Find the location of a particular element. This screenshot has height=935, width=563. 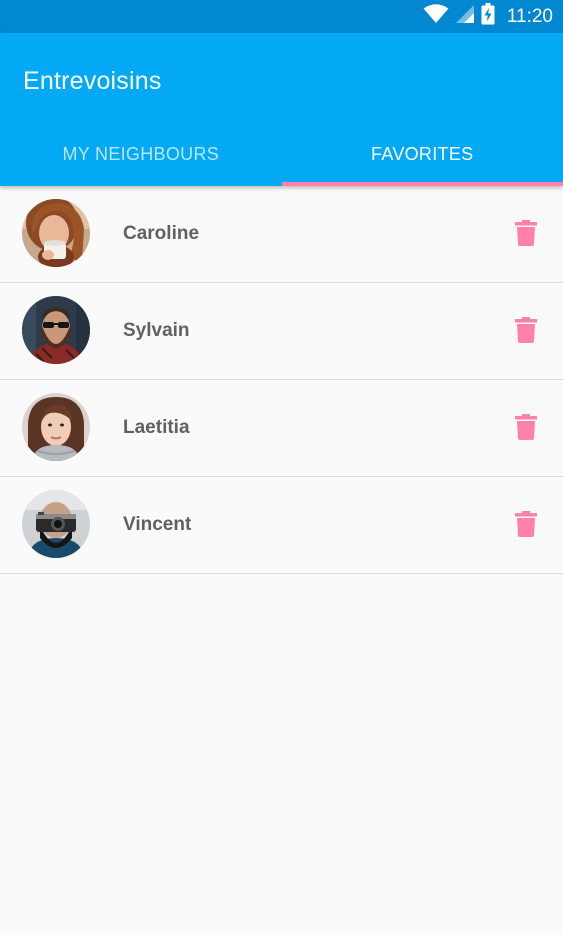

list-item: Vincent is located at coordinates (281, 525).